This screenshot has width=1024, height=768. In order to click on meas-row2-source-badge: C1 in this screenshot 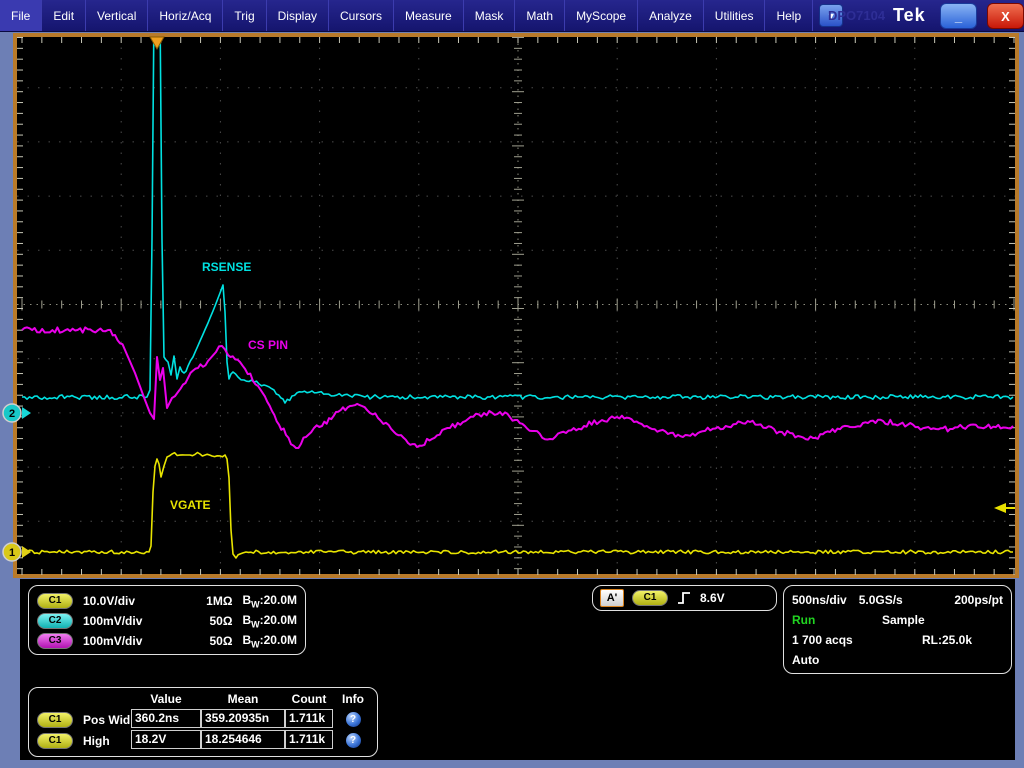, I will do `click(55, 740)`.